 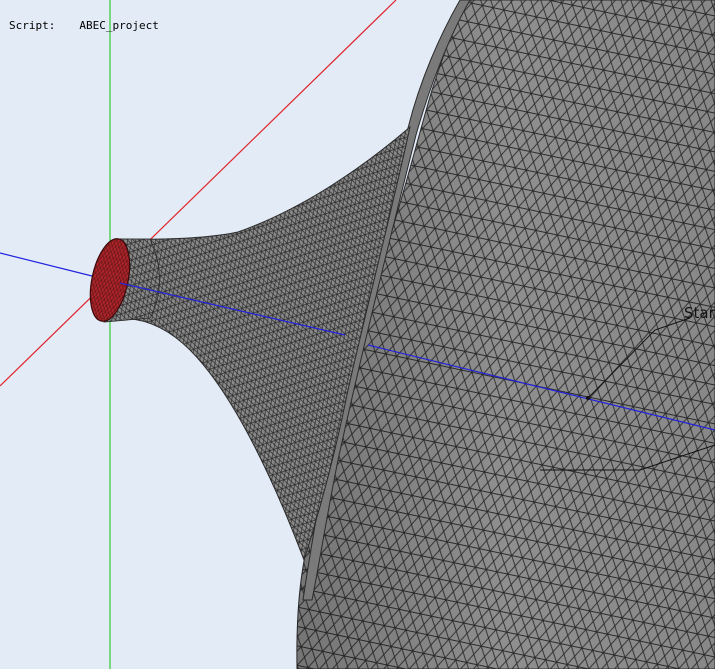 What do you see at coordinates (588, 398) in the screenshot?
I see `node-marker` at bounding box center [588, 398].